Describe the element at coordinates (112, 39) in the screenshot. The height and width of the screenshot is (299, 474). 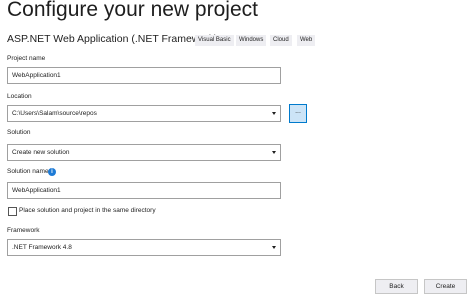
I see `project-type-name: ASP.NET Web Application (.NET Framework)` at that location.